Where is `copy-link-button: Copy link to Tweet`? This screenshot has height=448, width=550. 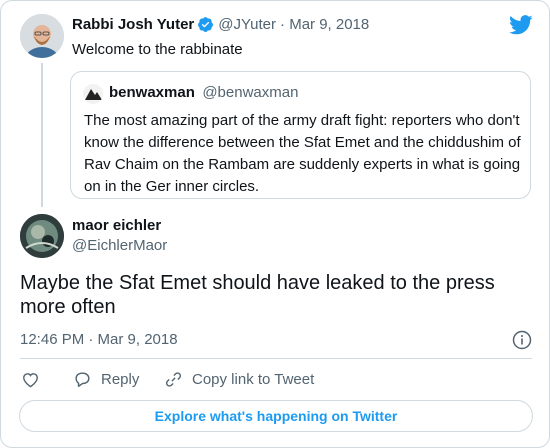 copy-link-button: Copy link to Tweet is located at coordinates (239, 379).